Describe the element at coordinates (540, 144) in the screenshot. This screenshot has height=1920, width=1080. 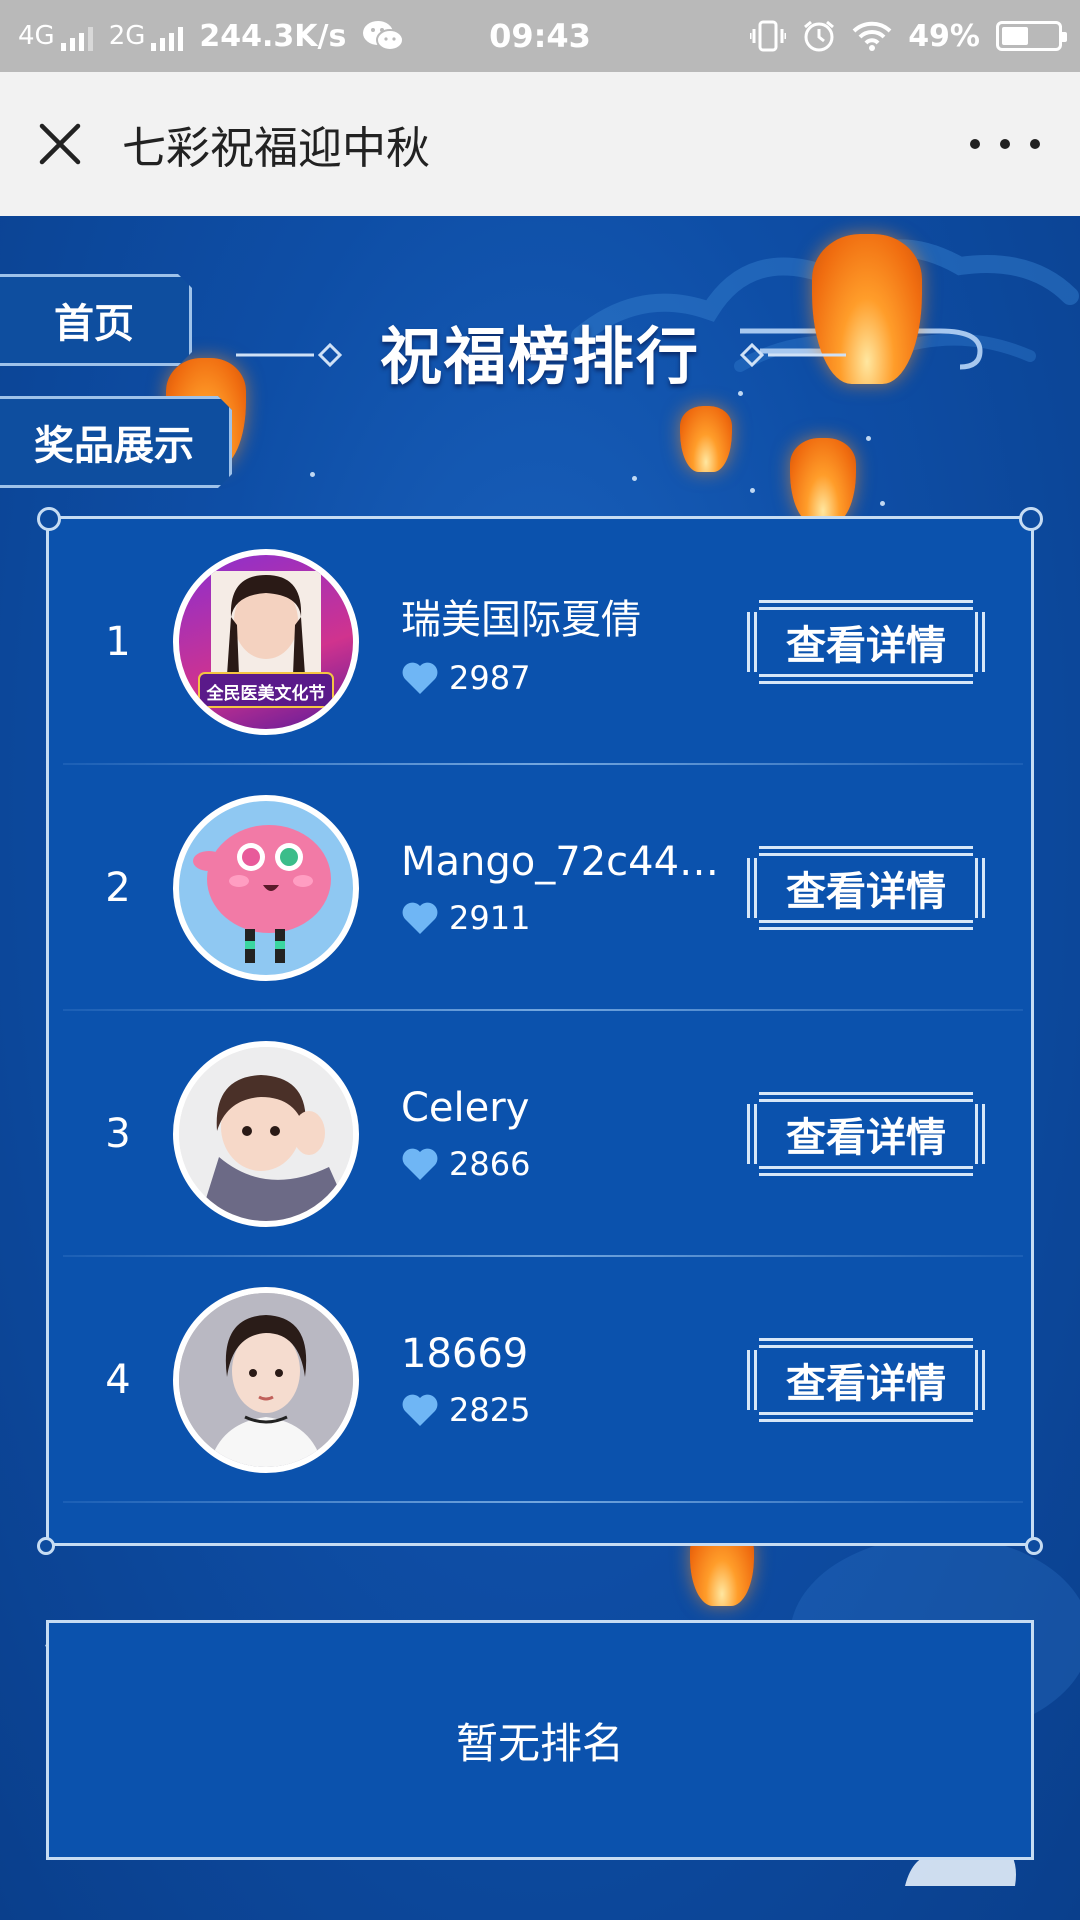
I see `title-bar: 七彩祝福迎中秋` at that location.